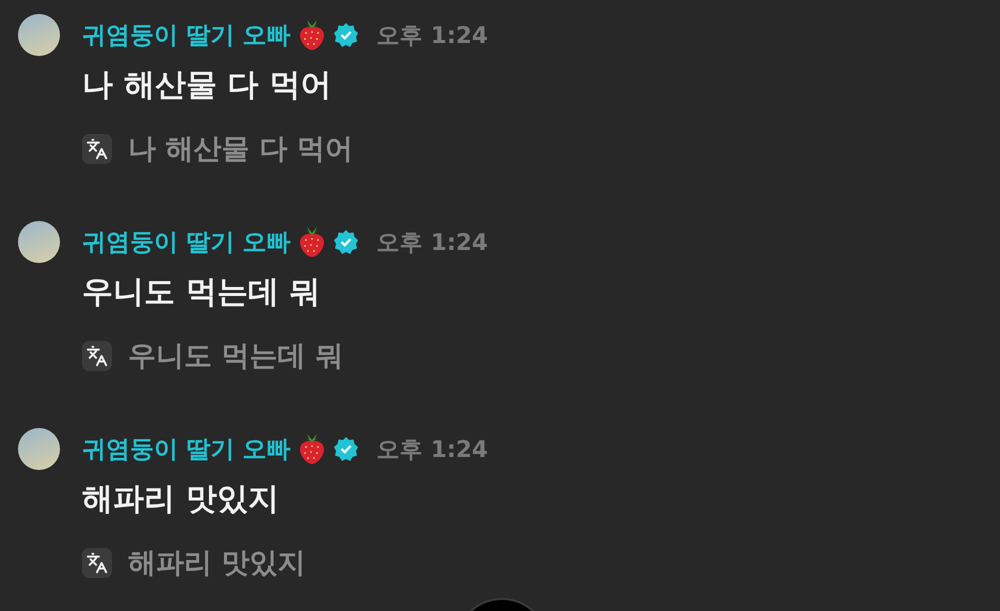  What do you see at coordinates (181, 499) in the screenshot?
I see `message-text: 해파리 맛있지` at bounding box center [181, 499].